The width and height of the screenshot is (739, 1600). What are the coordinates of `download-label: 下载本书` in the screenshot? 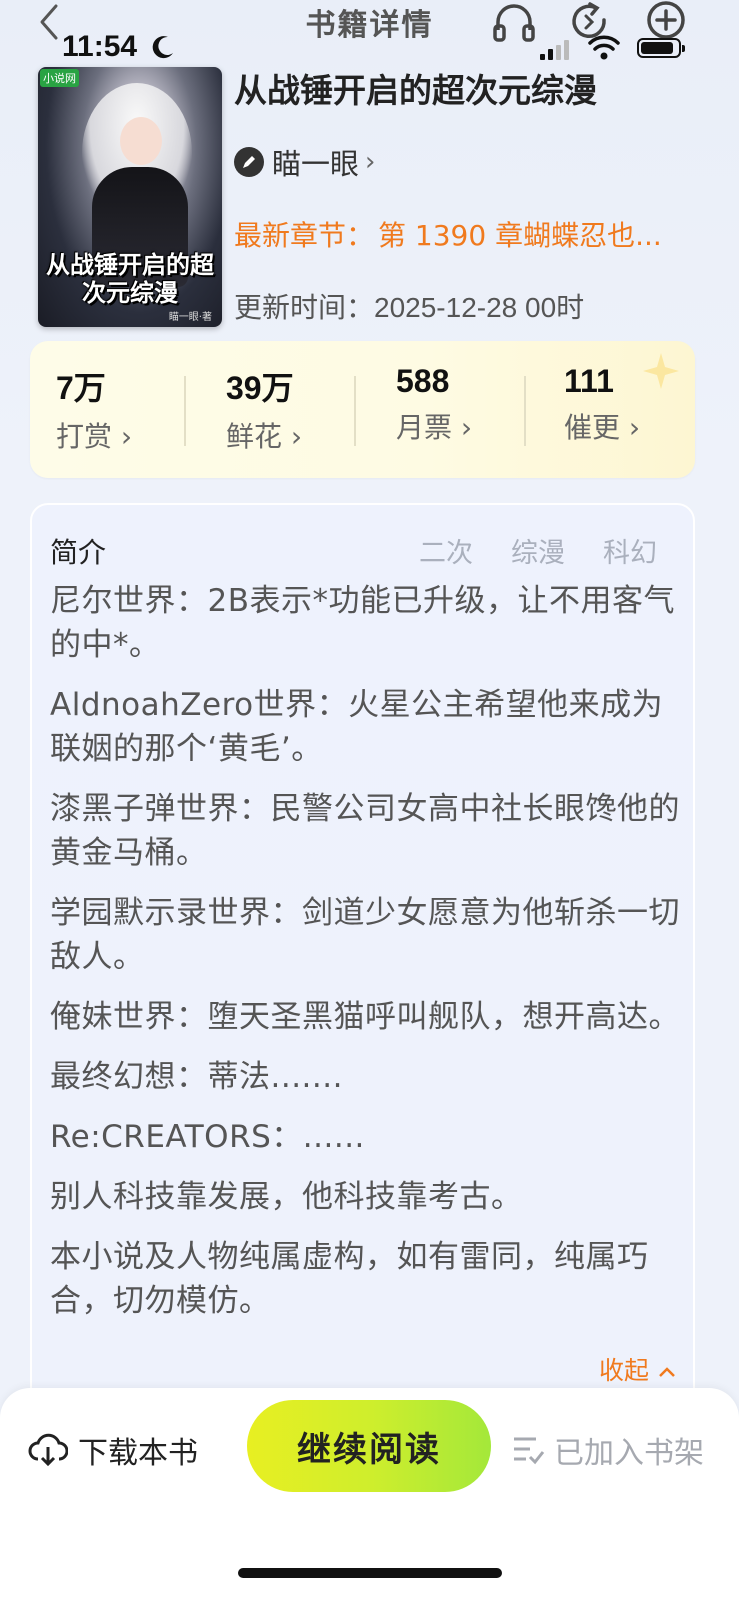 It's located at (138, 1453).